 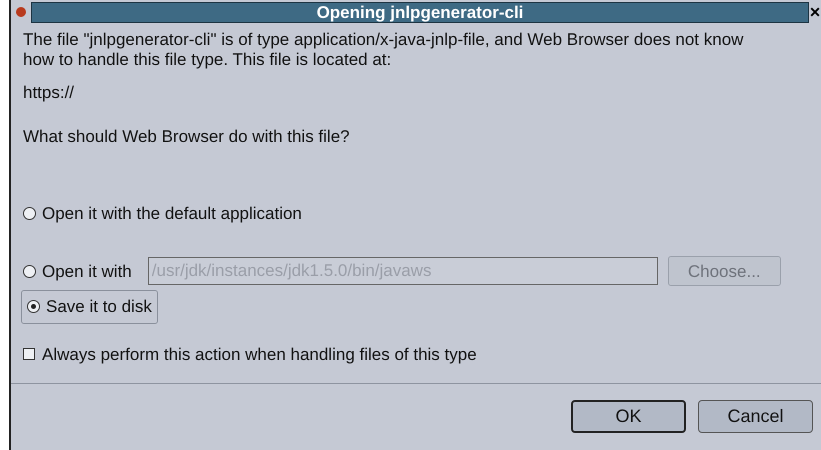 I want to click on window-title: Opening jnlpgenerator-cli, so click(x=420, y=12).